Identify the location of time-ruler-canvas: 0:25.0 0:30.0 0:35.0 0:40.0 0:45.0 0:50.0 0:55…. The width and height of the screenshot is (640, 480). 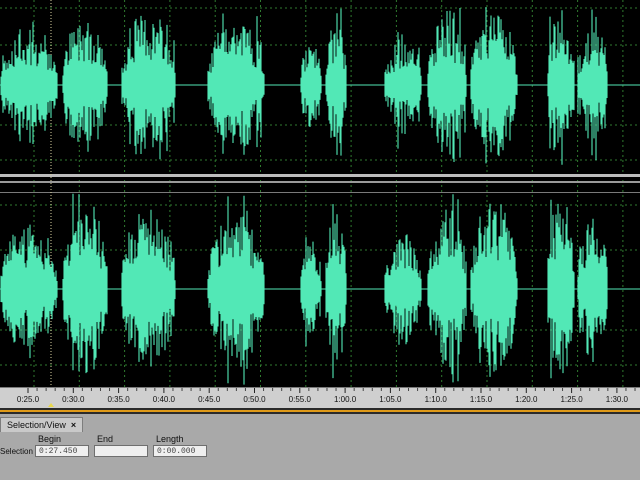
(326, 396).